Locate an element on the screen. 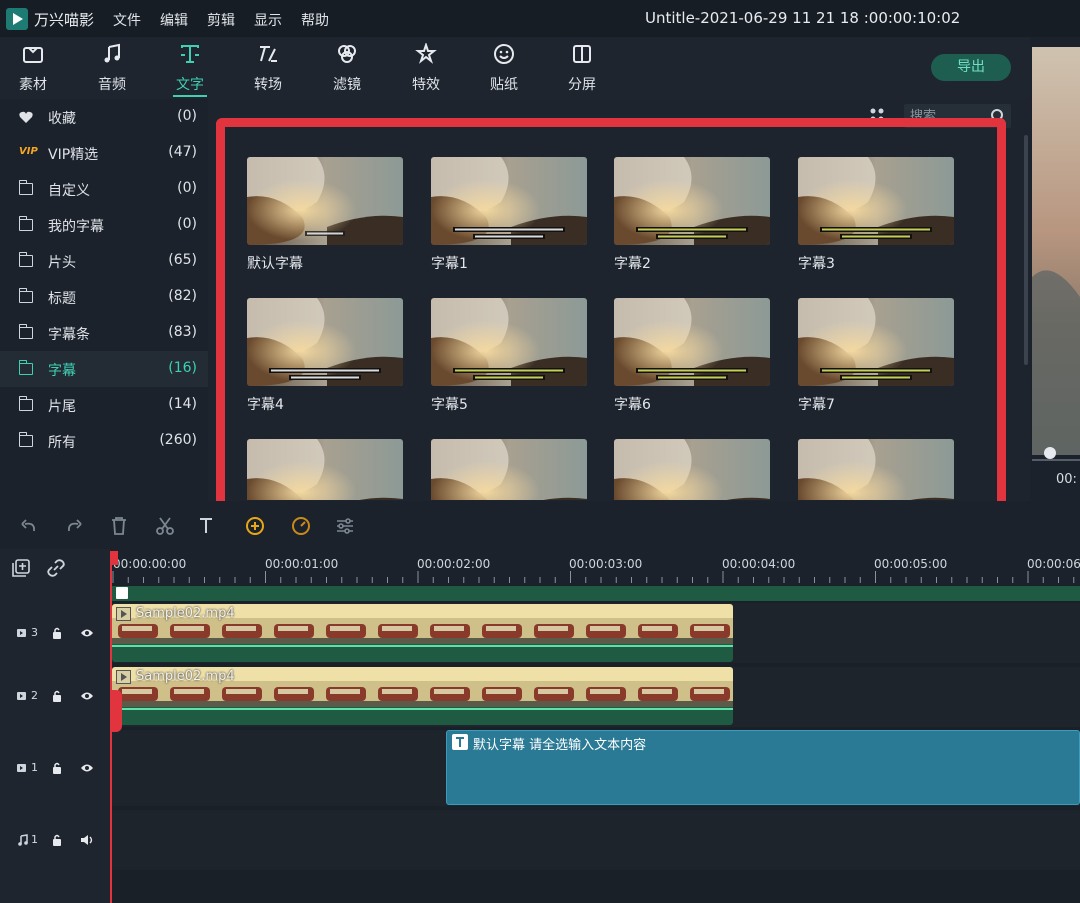  tab-effects: 特效 is located at coordinates (426, 68).